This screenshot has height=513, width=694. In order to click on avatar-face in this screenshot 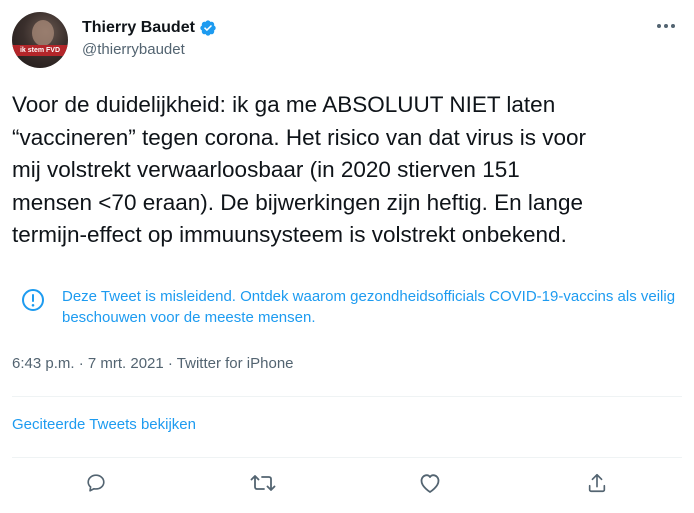, I will do `click(43, 33)`.